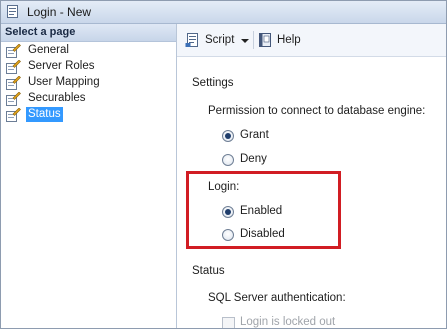  I want to click on help-button: Help, so click(282, 41).